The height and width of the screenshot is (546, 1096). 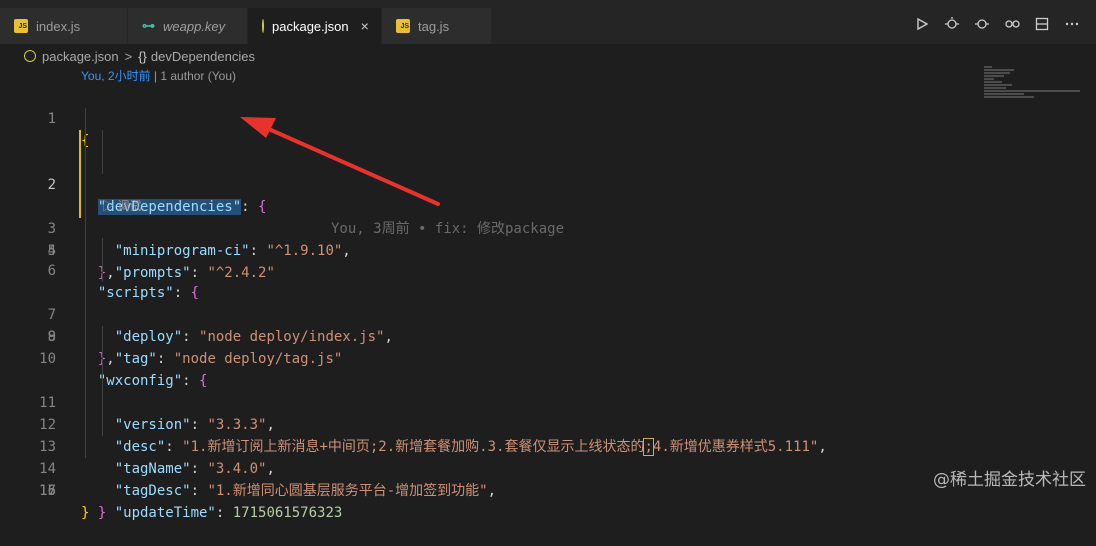 I want to click on watermark: @稀土掘金技术社区, so click(x=1009, y=480).